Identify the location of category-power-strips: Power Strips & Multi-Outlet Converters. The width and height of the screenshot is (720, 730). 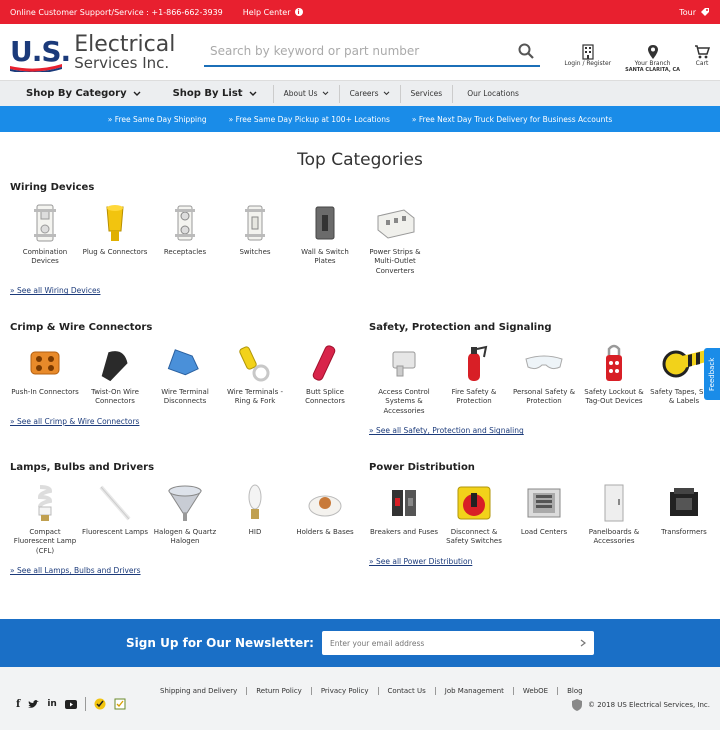
(395, 238).